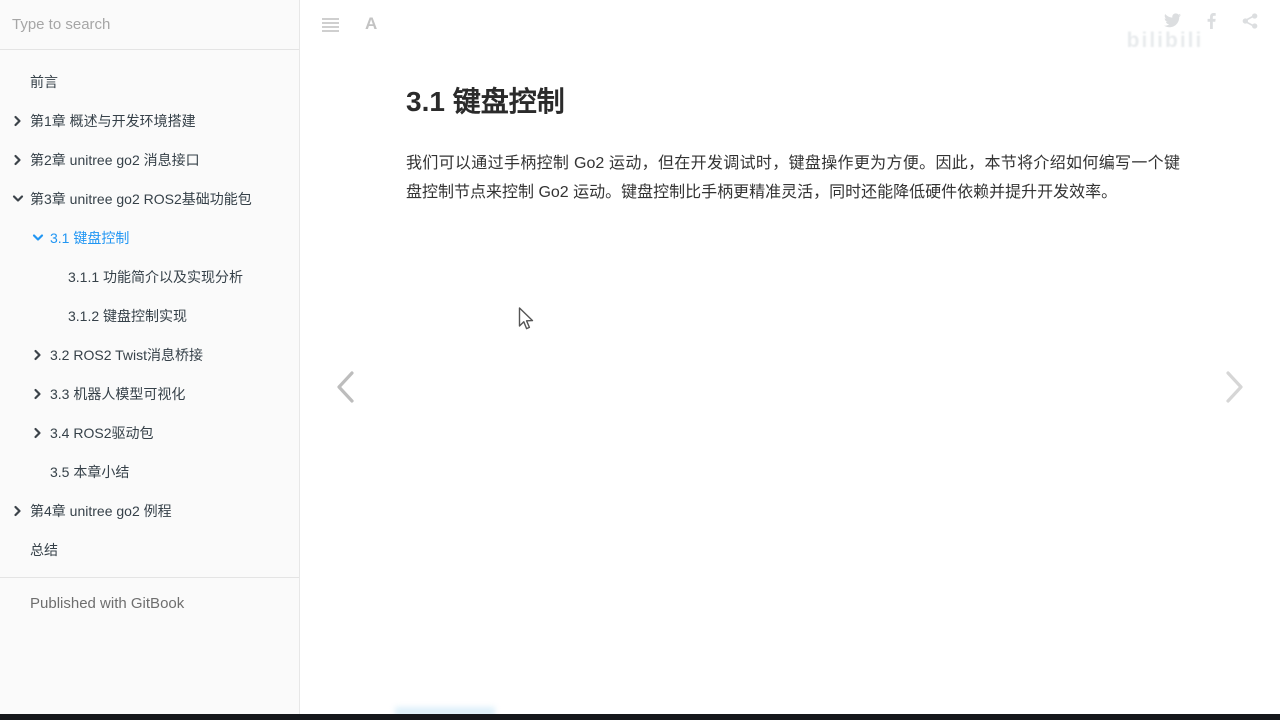 The width and height of the screenshot is (1280, 720). I want to click on search-box, so click(149, 25).